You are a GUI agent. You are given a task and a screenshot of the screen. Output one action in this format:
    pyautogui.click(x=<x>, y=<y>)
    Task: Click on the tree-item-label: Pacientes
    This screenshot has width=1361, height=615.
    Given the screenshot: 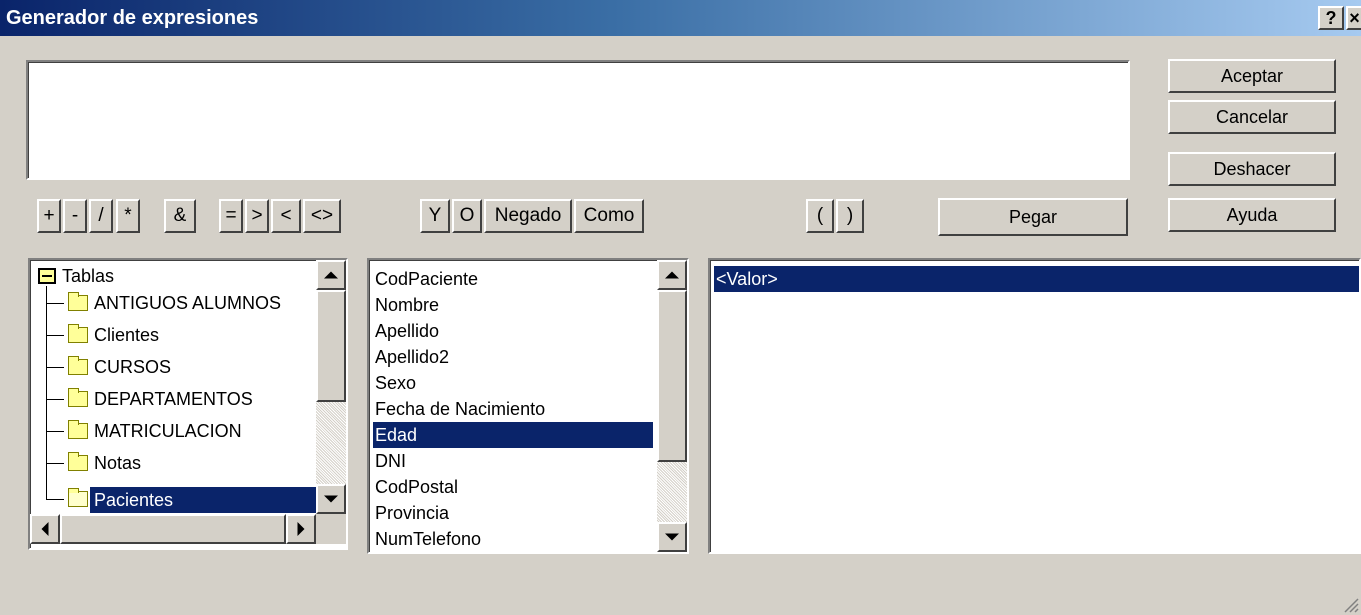 What is the action you would take?
    pyautogui.click(x=204, y=500)
    